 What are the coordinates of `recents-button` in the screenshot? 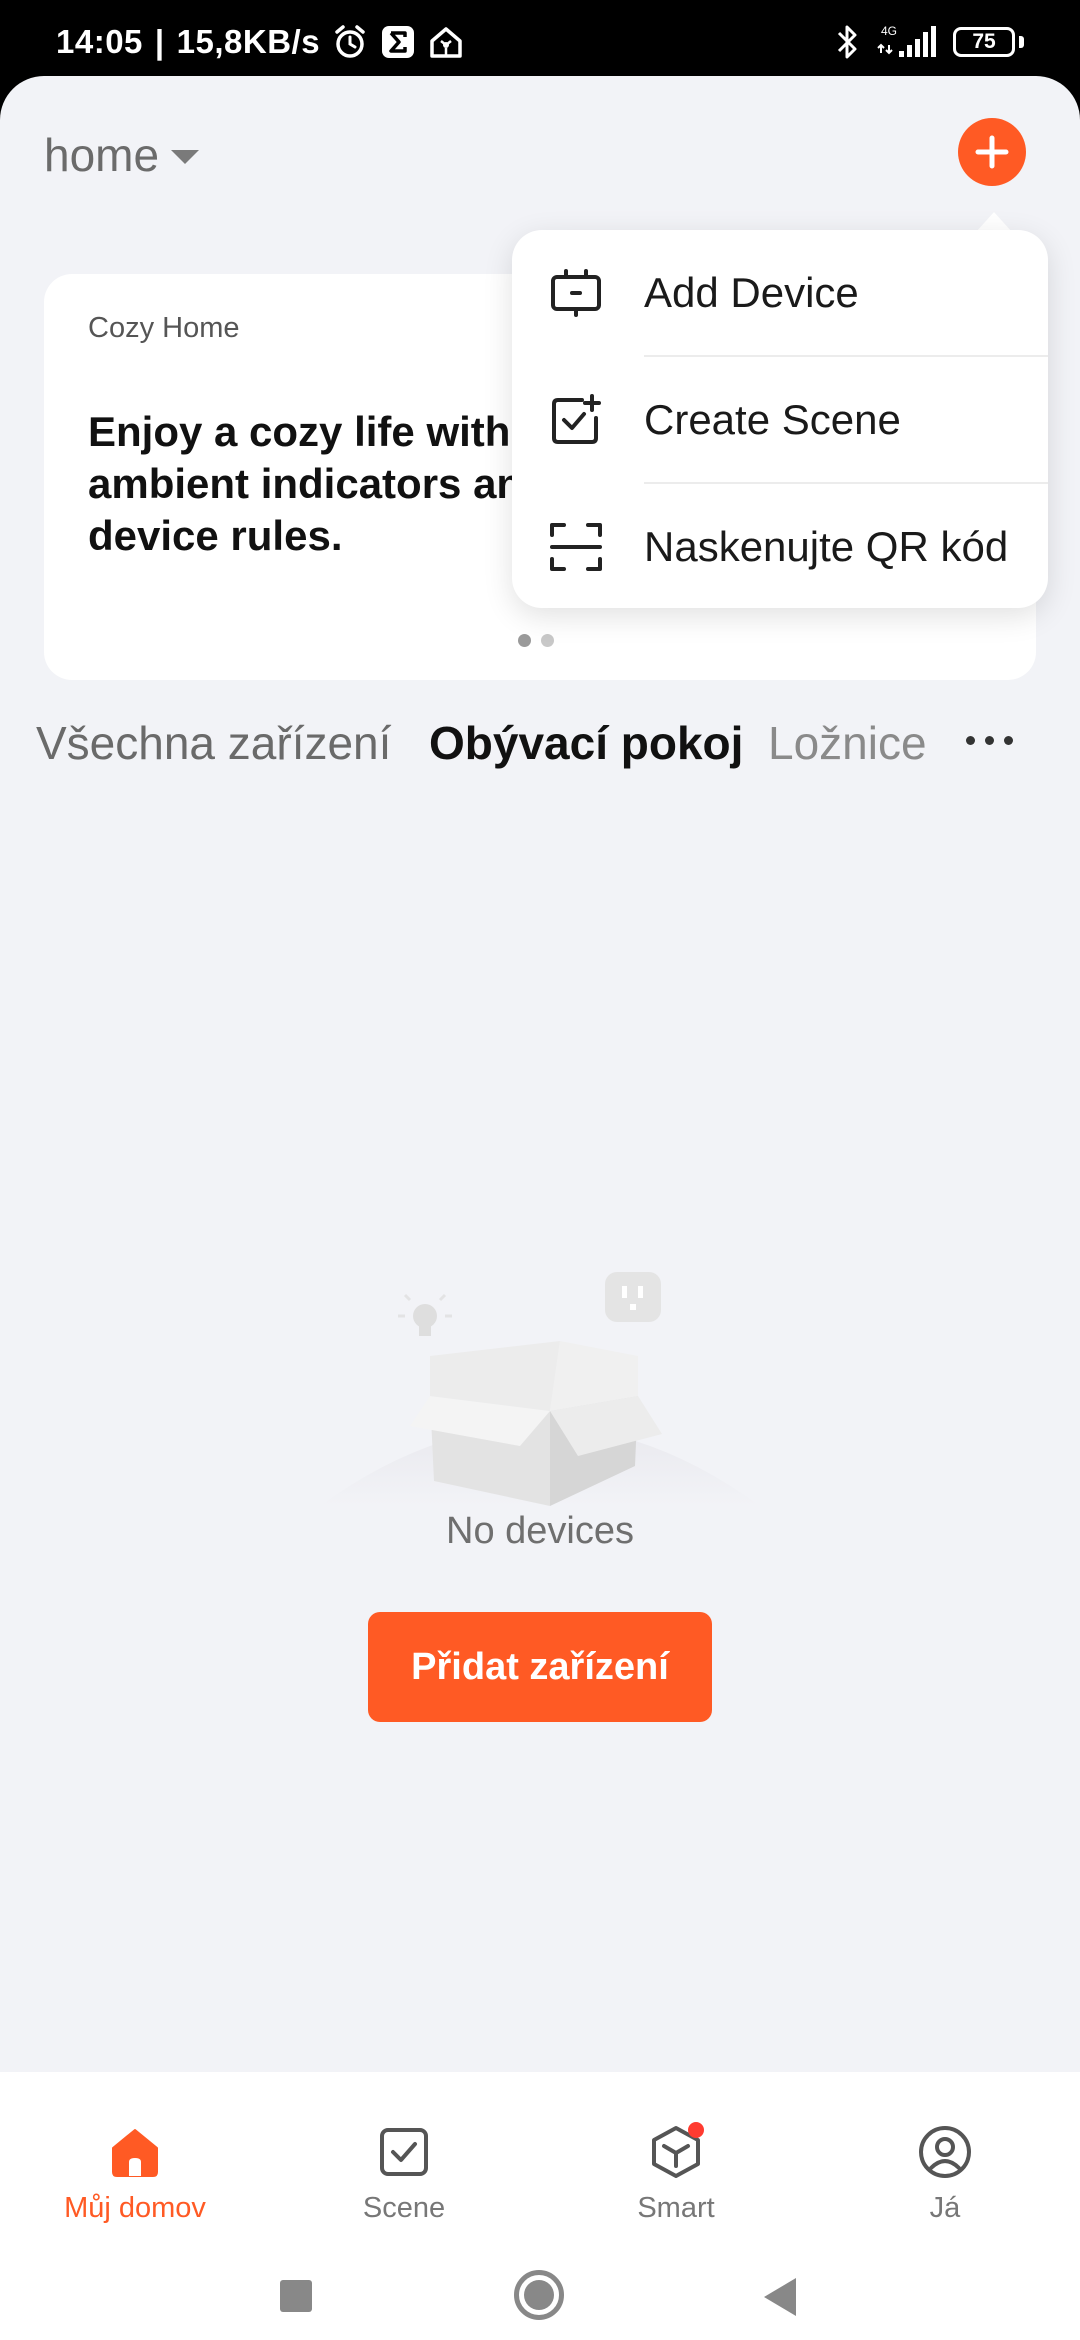 It's located at (296, 2296).